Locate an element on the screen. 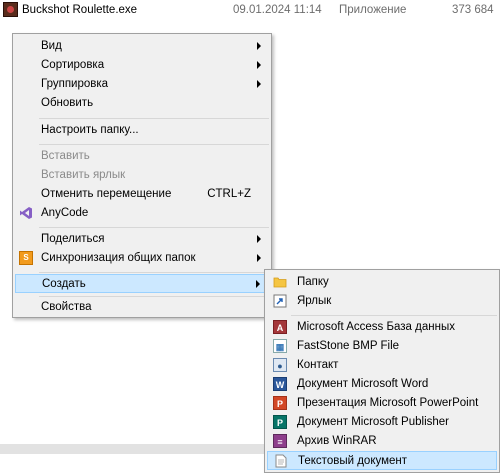  menu-item-label: Вставить is located at coordinates (65, 156).